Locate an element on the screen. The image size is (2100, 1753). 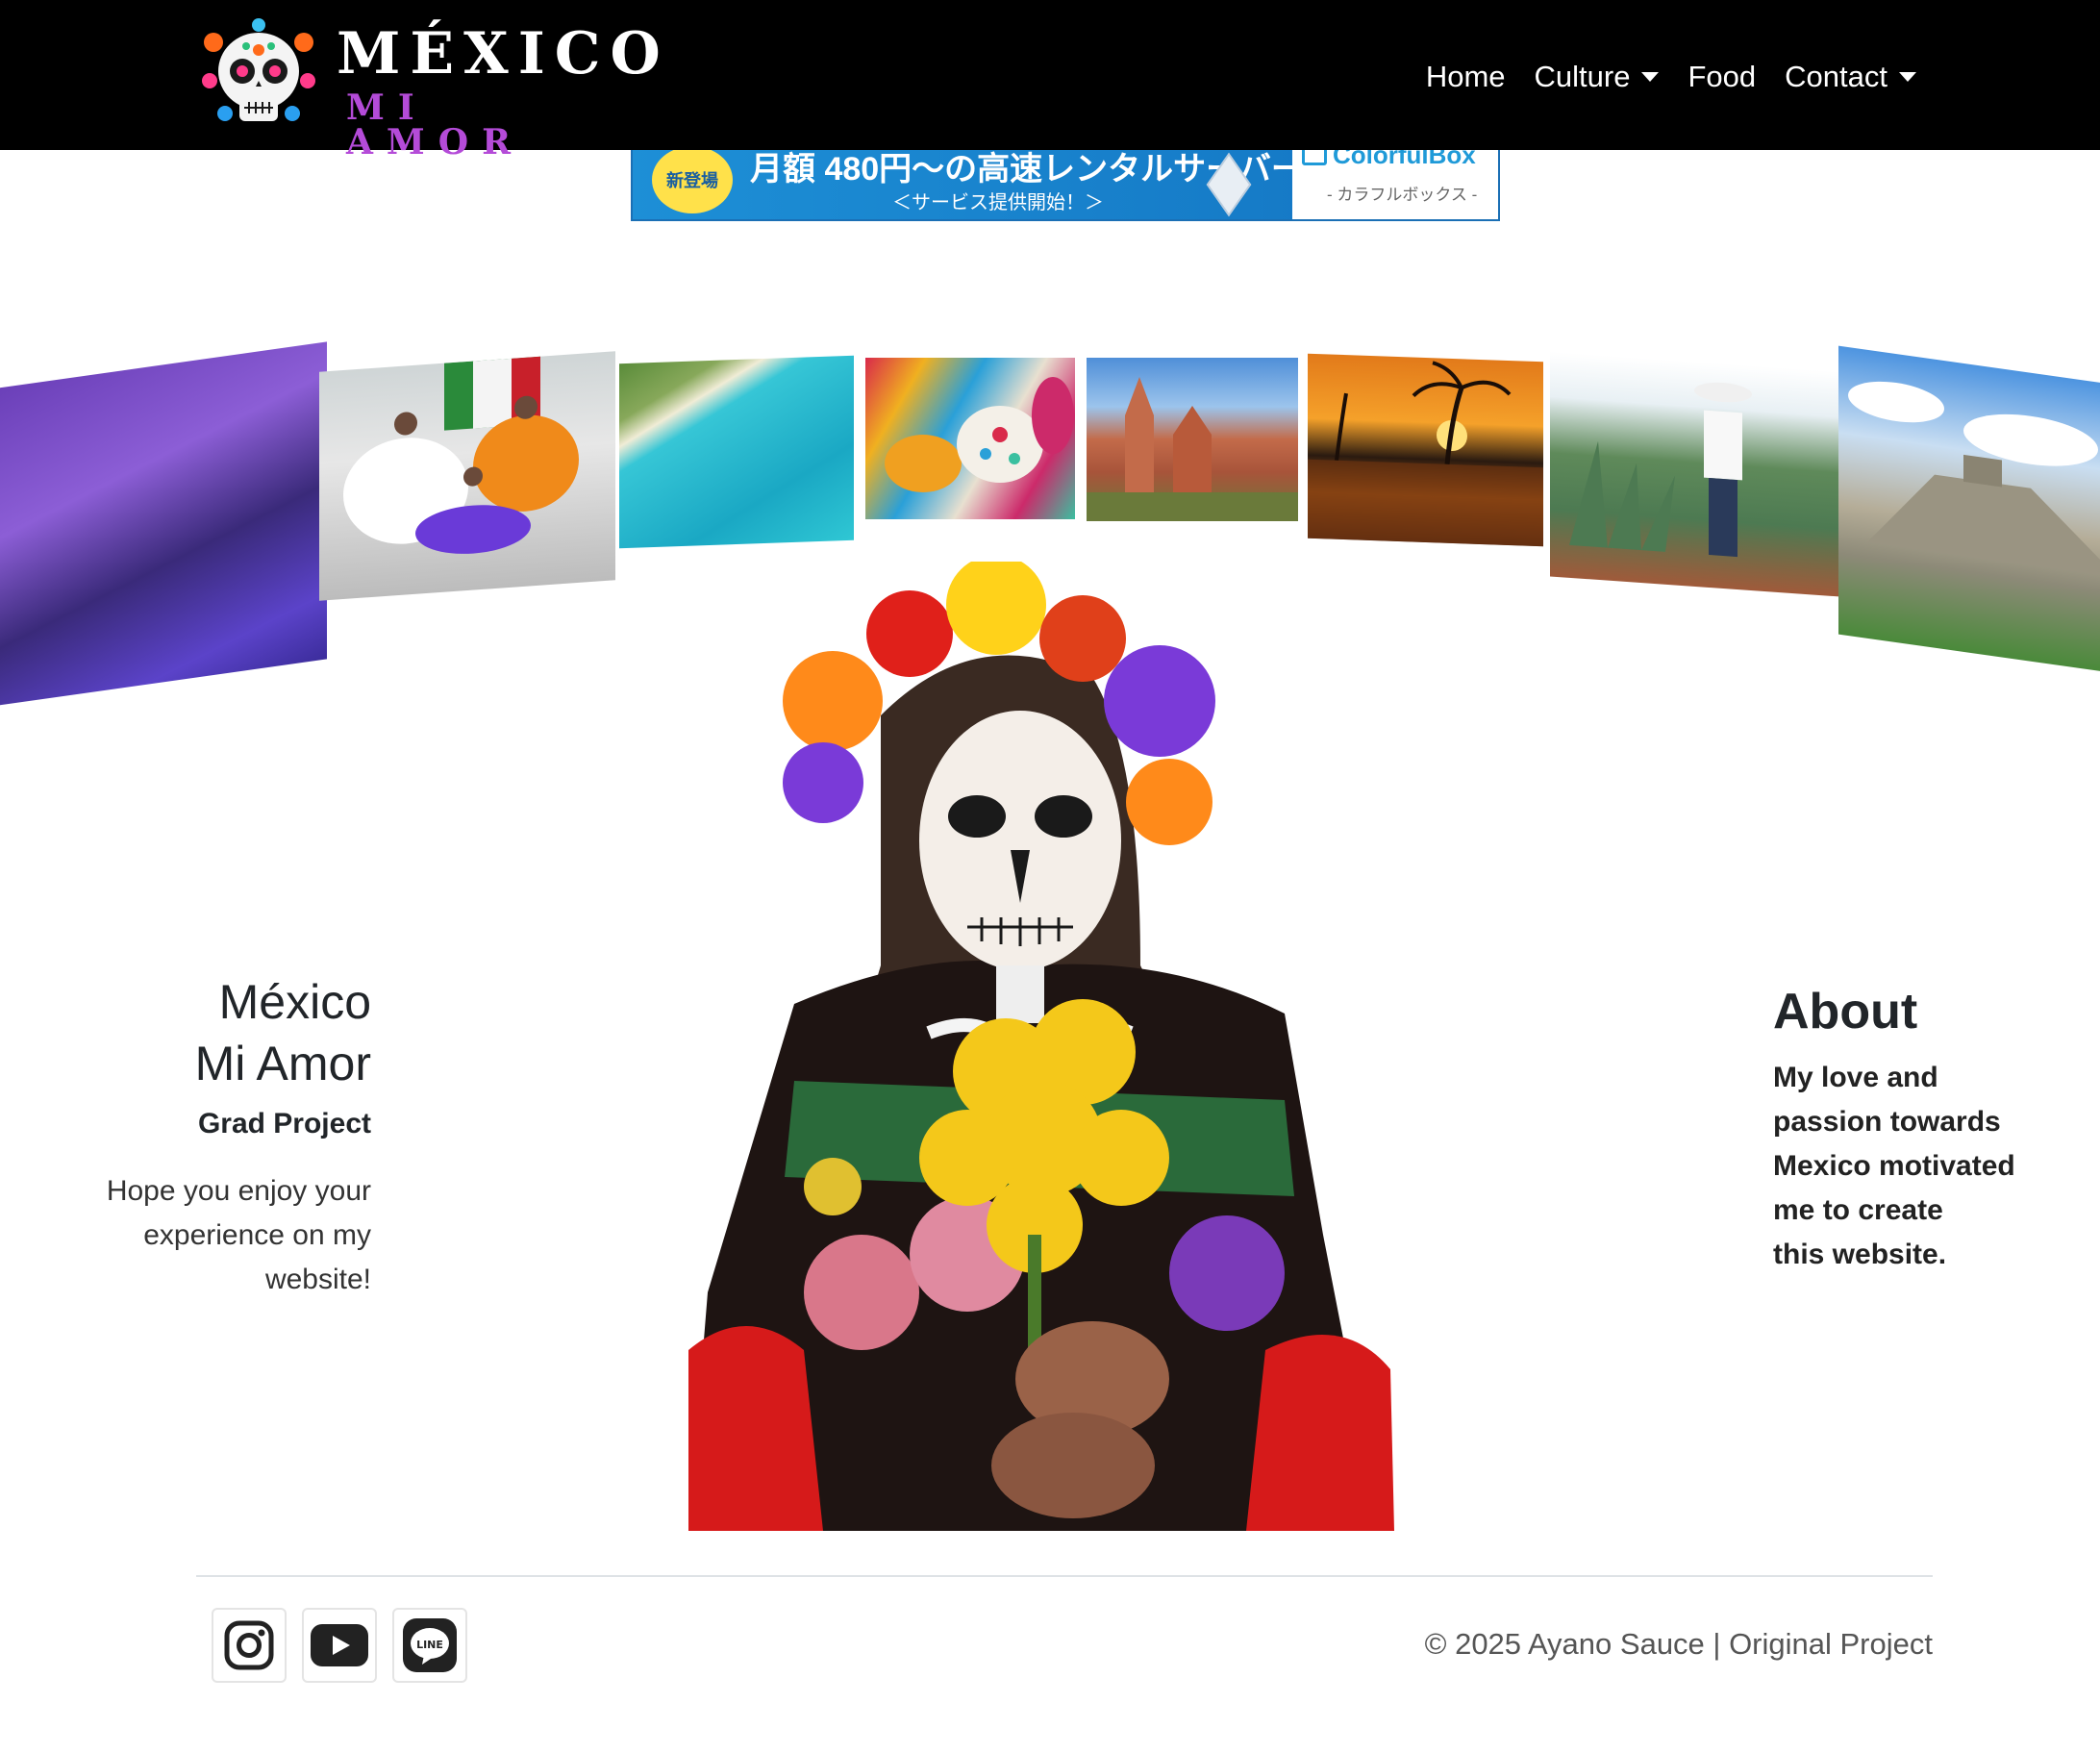
pyramid-illustration is located at coordinates (1974, 479).